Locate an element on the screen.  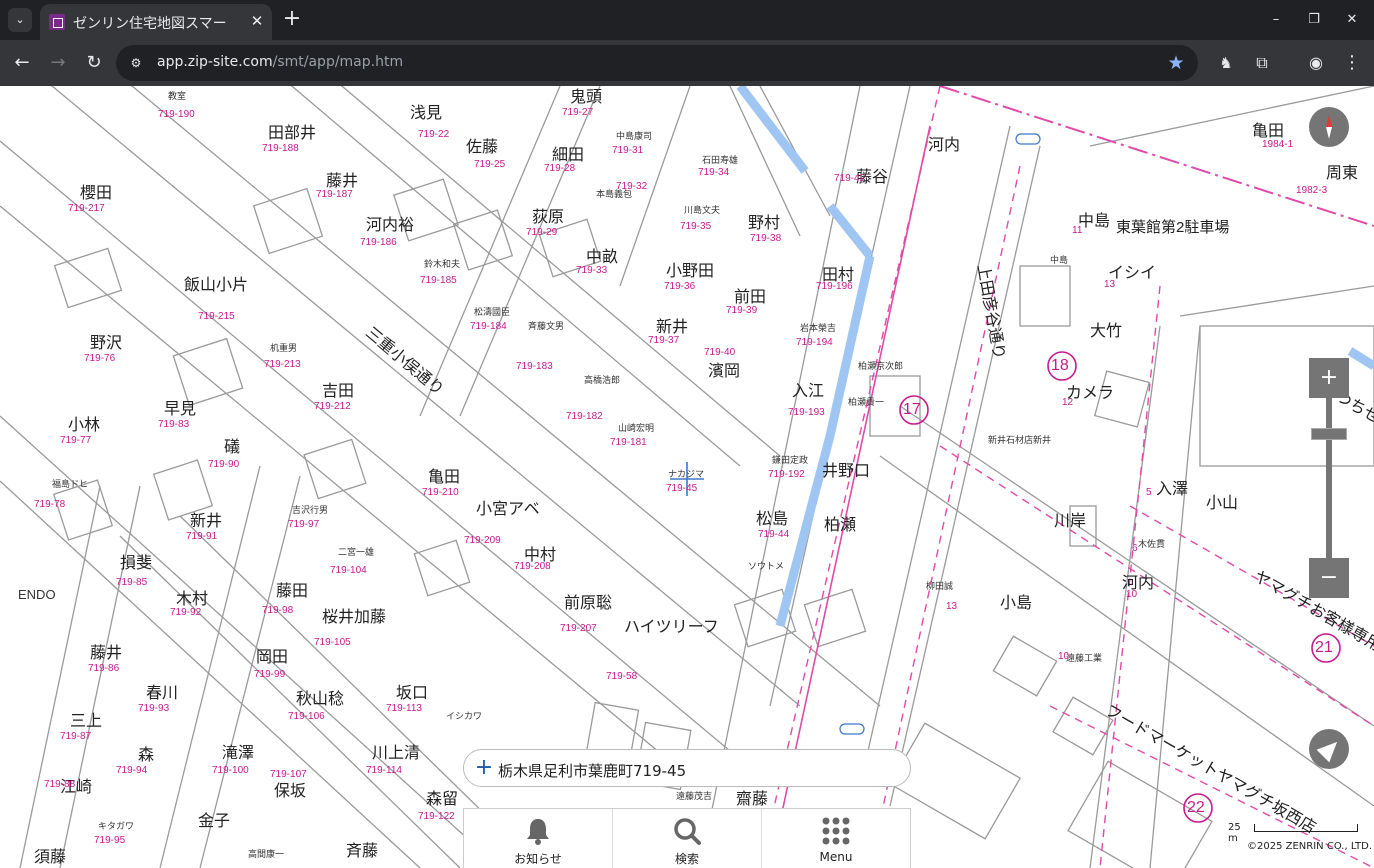
tab-close-icon: ✕ is located at coordinates (257, 21).